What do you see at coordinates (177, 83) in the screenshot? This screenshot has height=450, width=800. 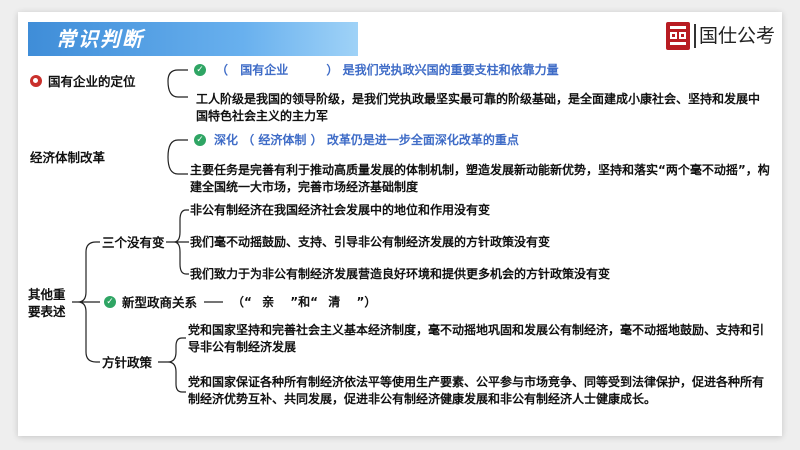 I see `connector-soe` at bounding box center [177, 83].